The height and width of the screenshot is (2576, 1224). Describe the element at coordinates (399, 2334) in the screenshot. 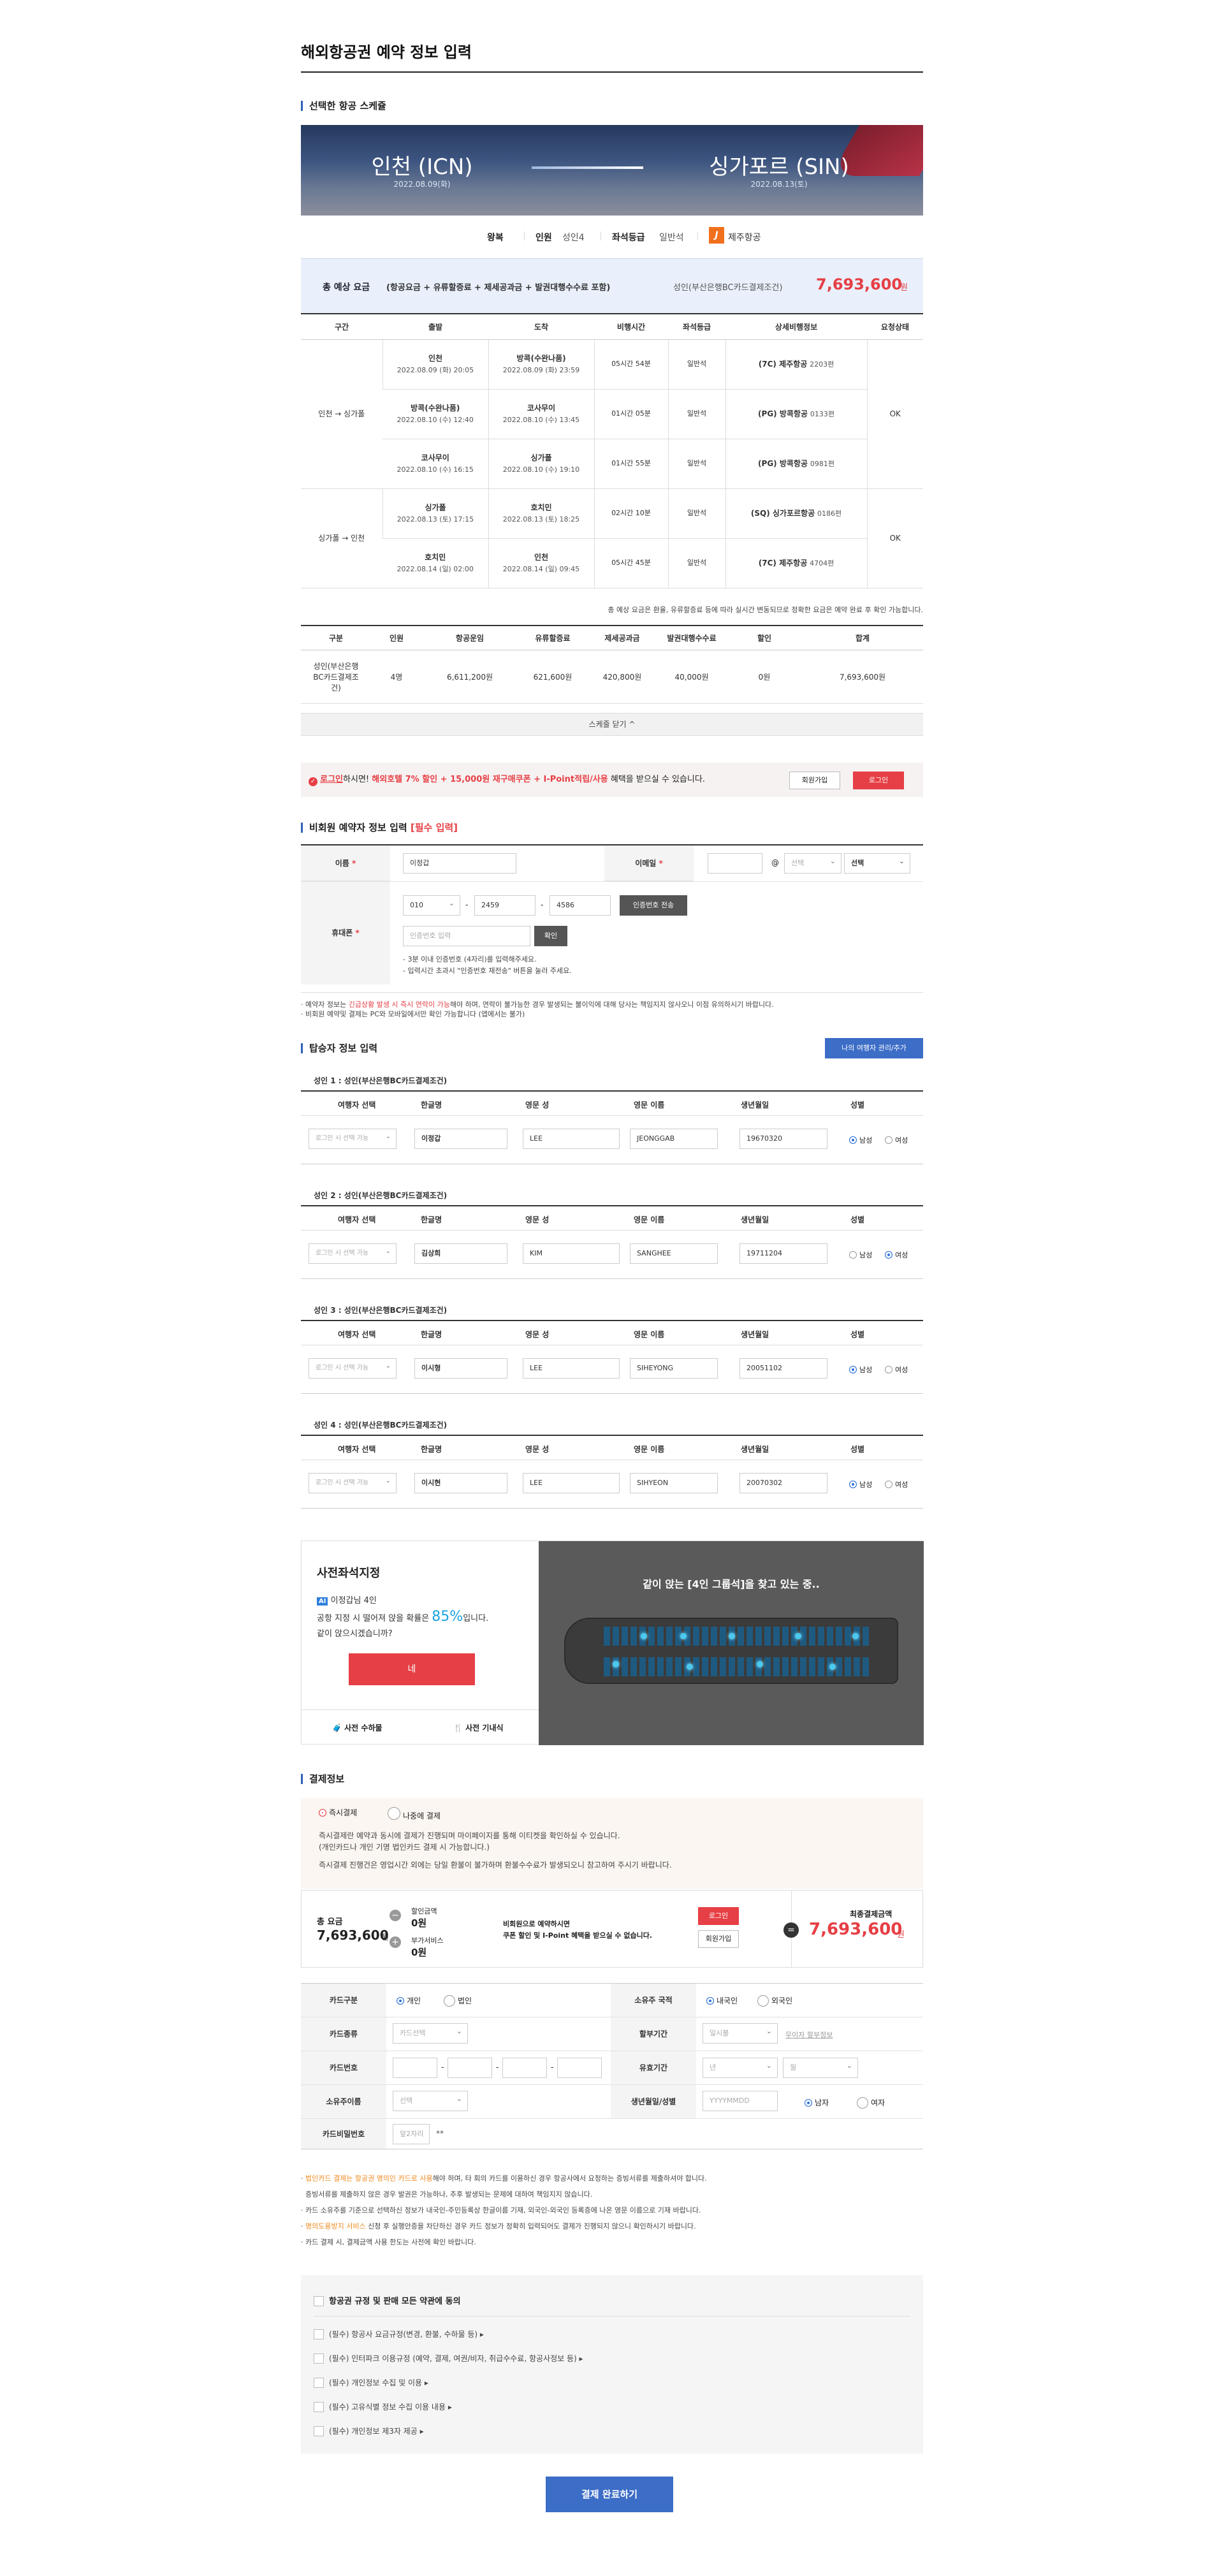

I see `agree-item: (필수) 항공사 요금규정(변경, 환불, 수하물 등) ▸` at that location.